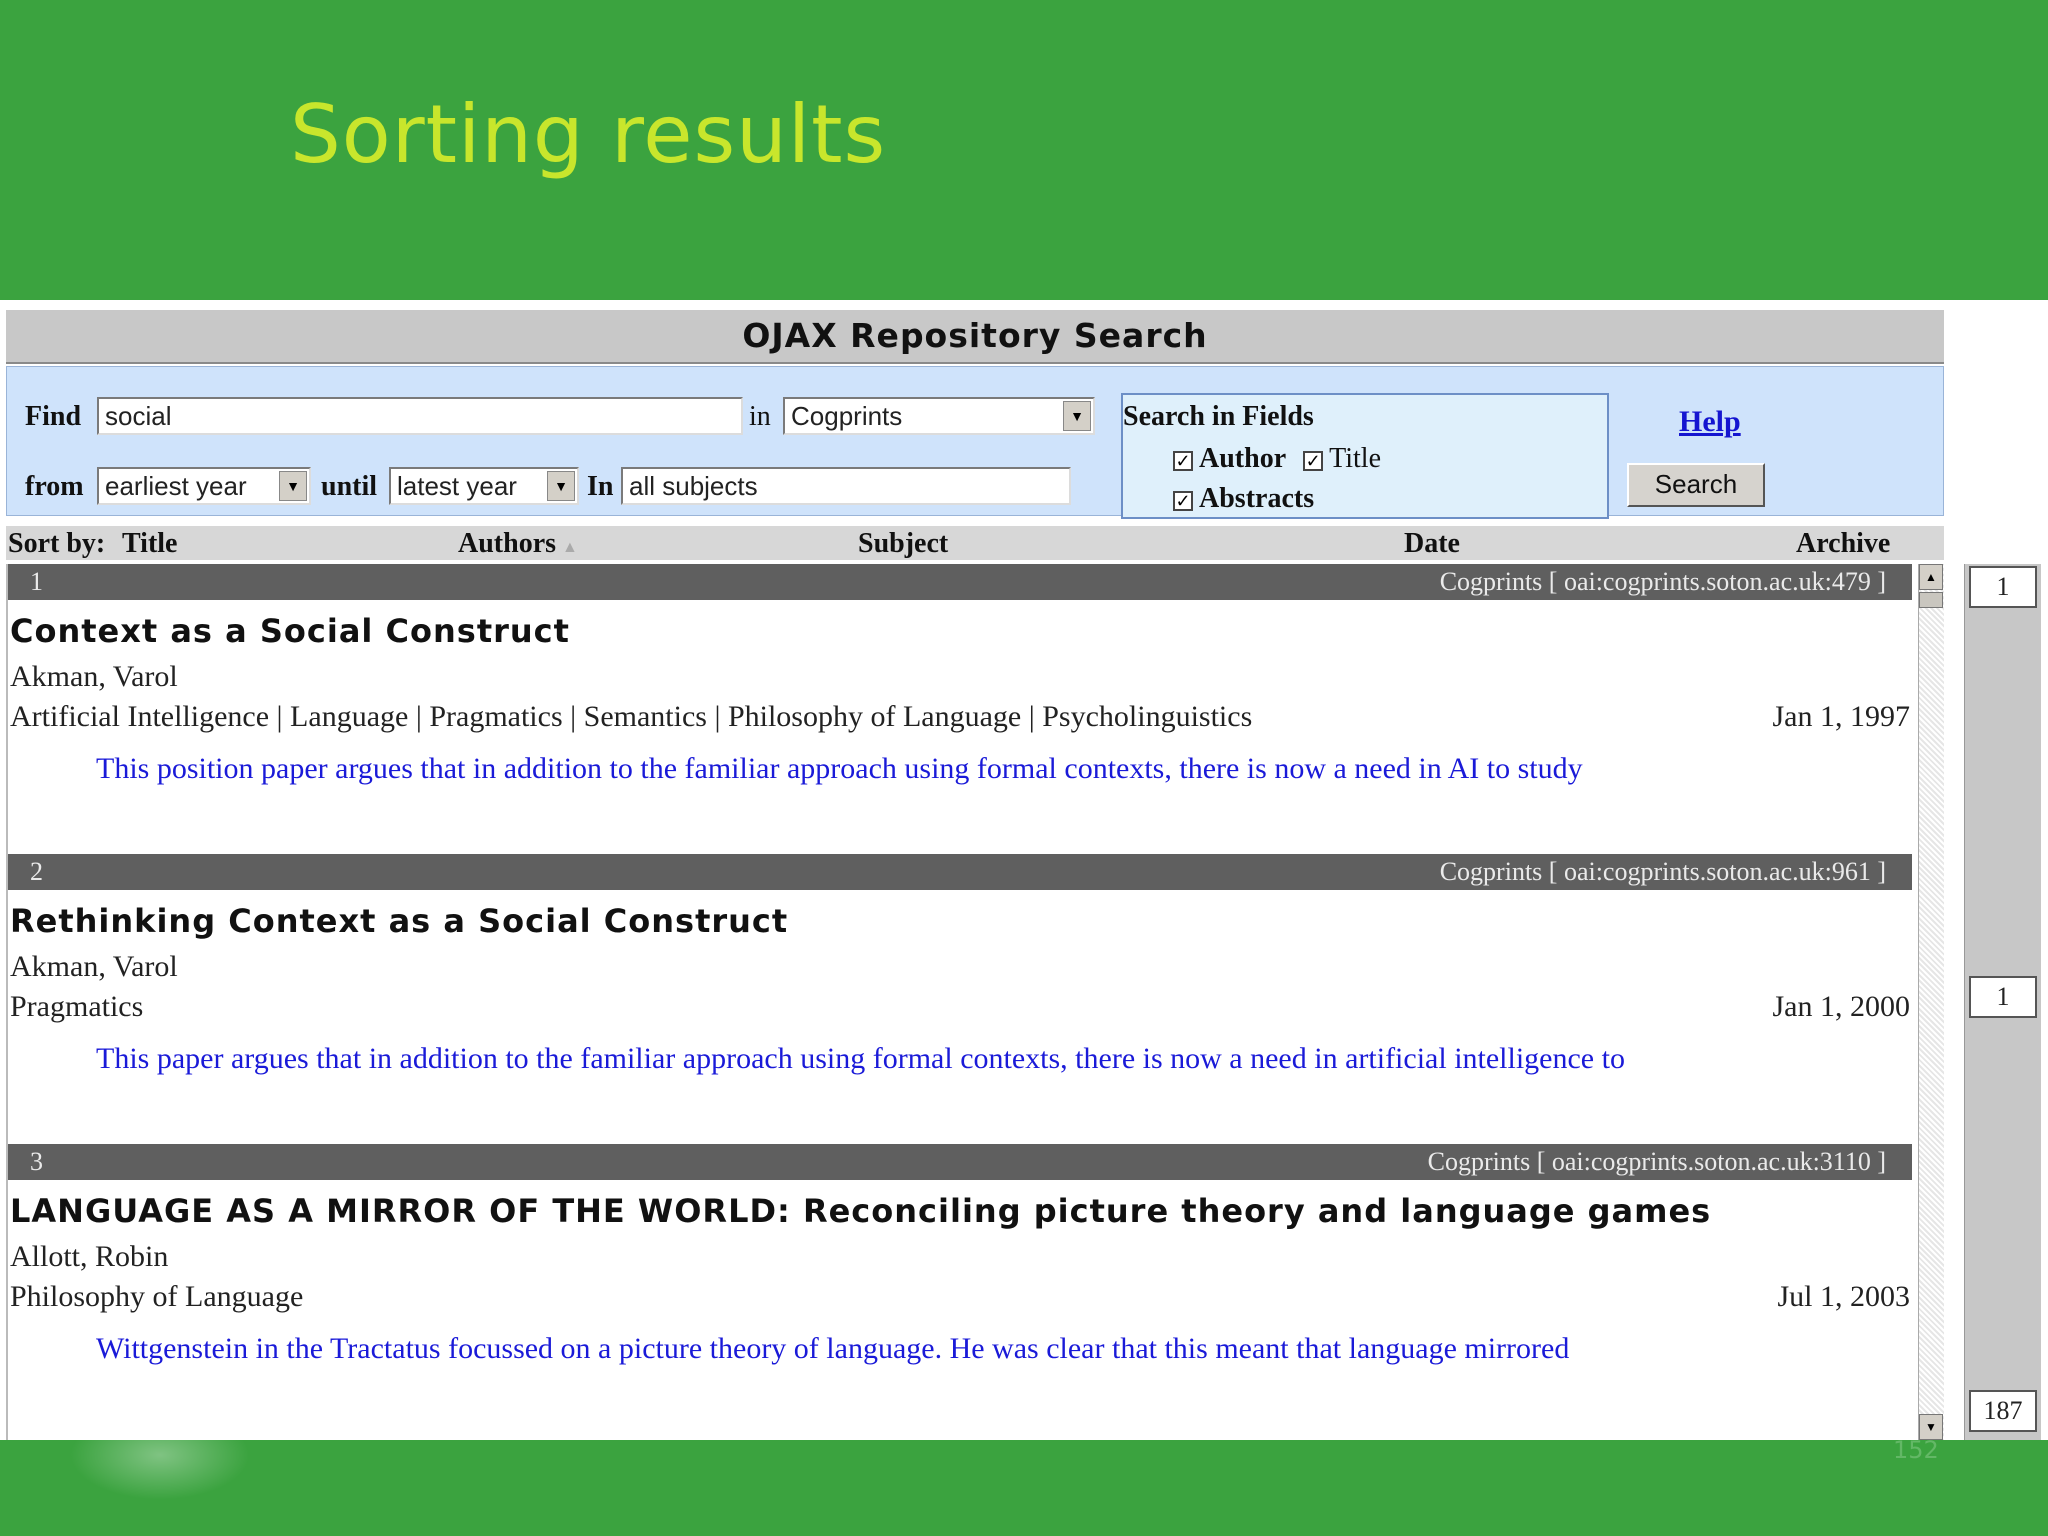 This screenshot has width=2048, height=1536. I want to click on sort-authors: Authors ▲, so click(518, 544).